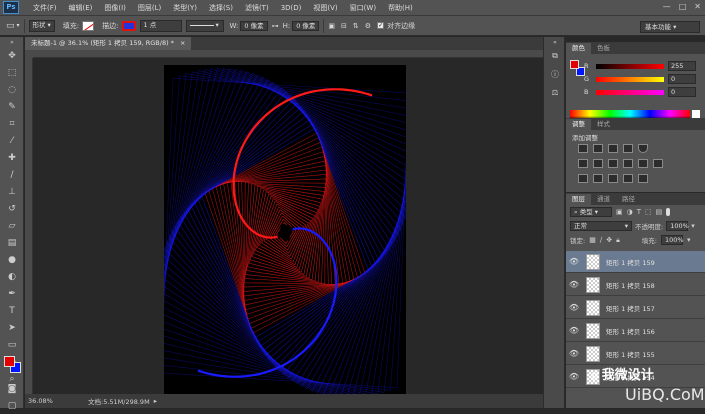 This screenshot has height=414, width=705. What do you see at coordinates (400, 8) in the screenshot?
I see `menu-help: 帮助(H)` at bounding box center [400, 8].